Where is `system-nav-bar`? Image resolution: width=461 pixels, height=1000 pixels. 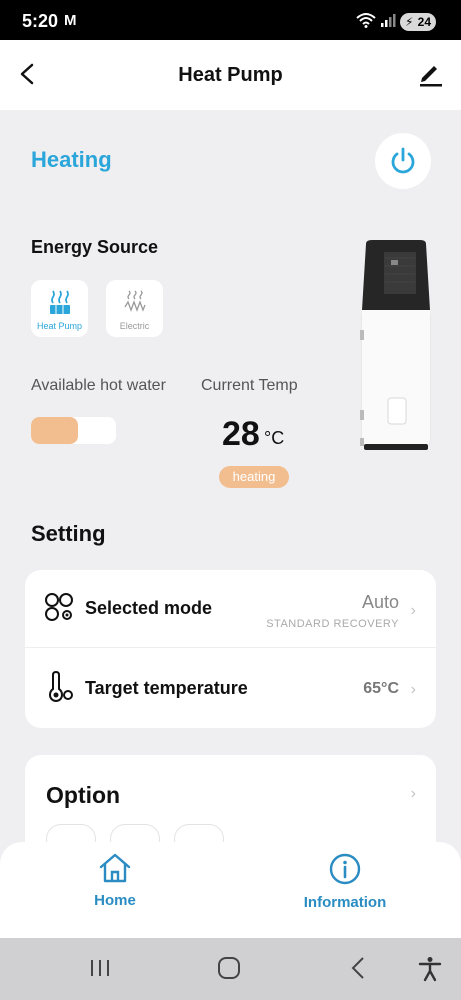 system-nav-bar is located at coordinates (230, 969).